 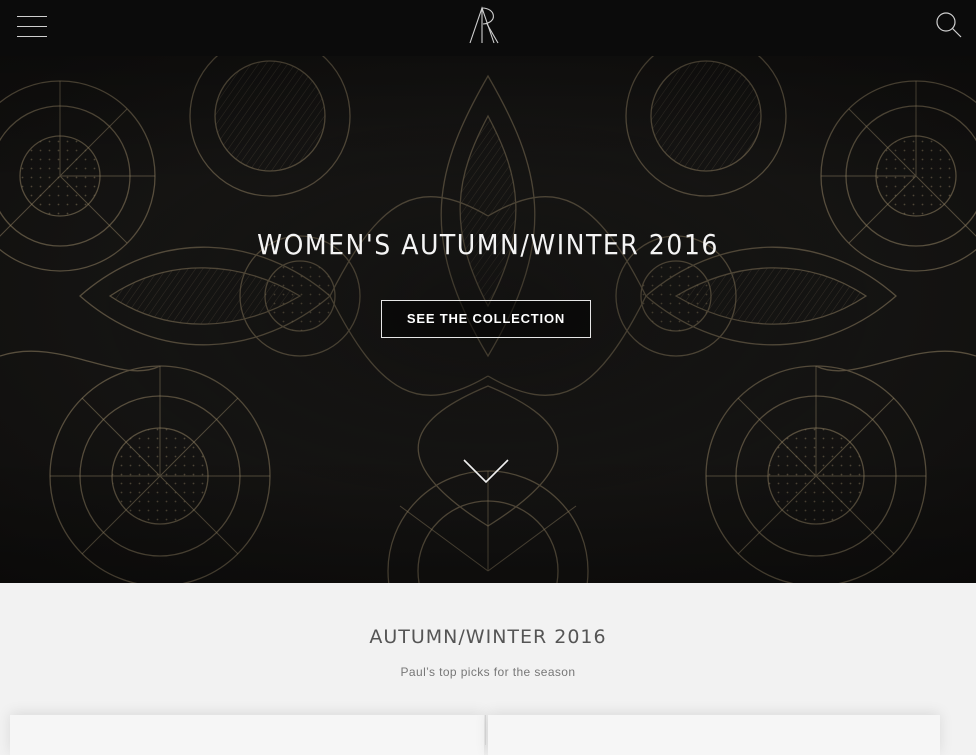 I want to click on monogram-logo-icon, so click(x=484, y=25).